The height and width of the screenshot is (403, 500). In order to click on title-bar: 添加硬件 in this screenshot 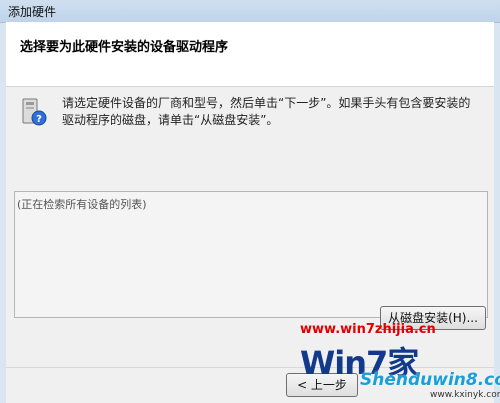, I will do `click(250, 11)`.